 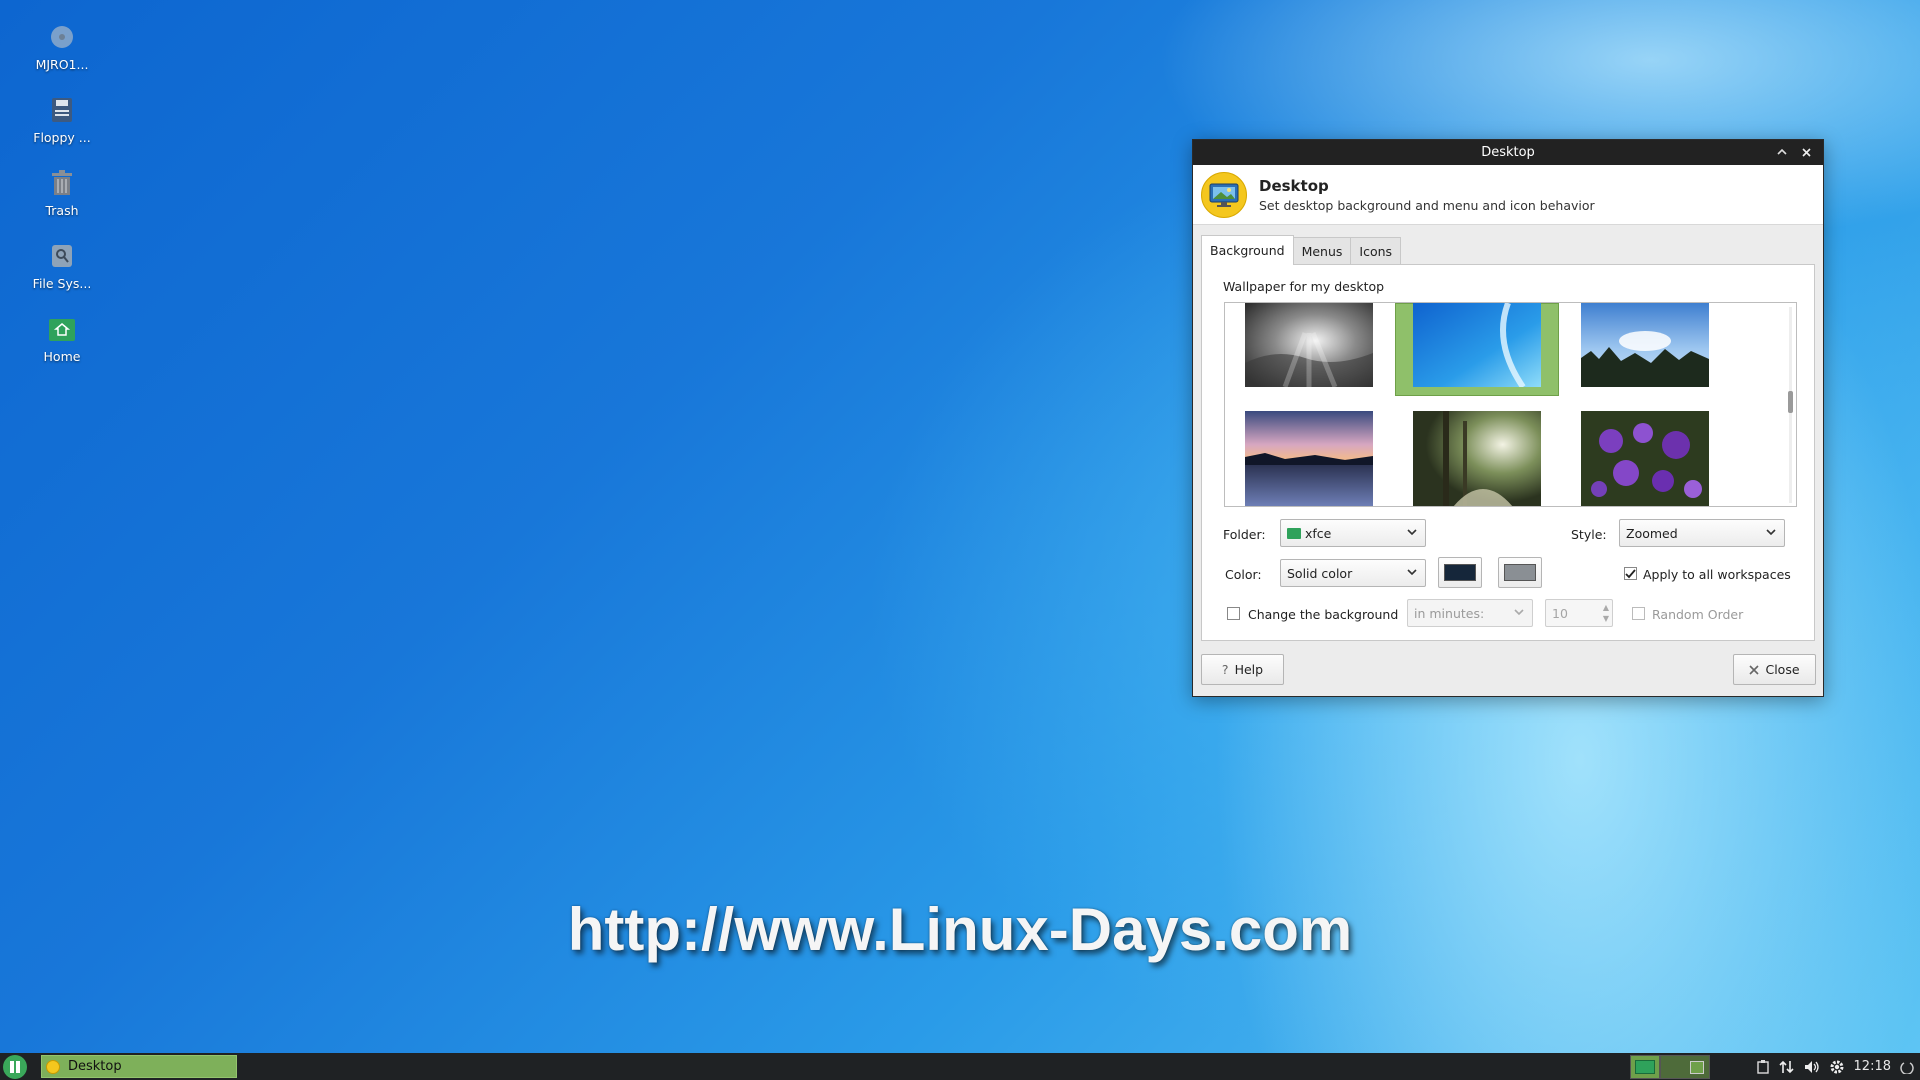 I want to click on close-button: Close, so click(x=1774, y=669).